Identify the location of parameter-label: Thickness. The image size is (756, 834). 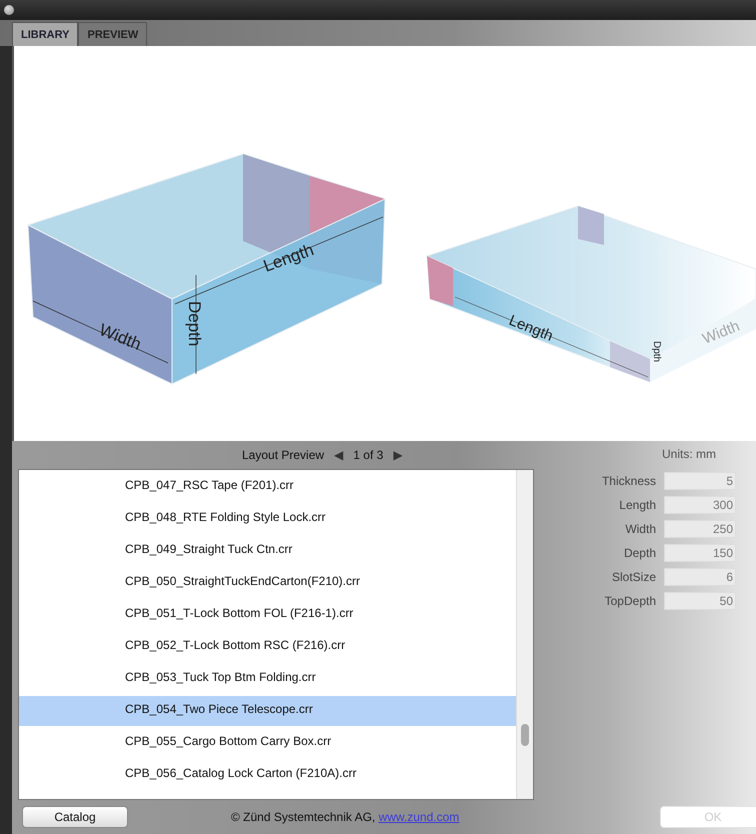
(629, 481).